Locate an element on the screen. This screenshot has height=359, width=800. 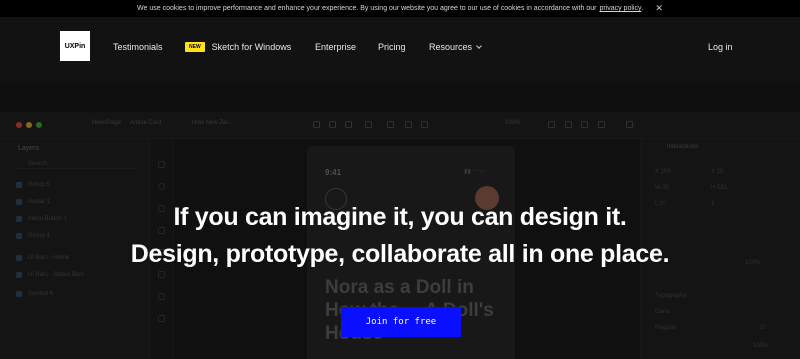
chevron-down-icon is located at coordinates (479, 45).